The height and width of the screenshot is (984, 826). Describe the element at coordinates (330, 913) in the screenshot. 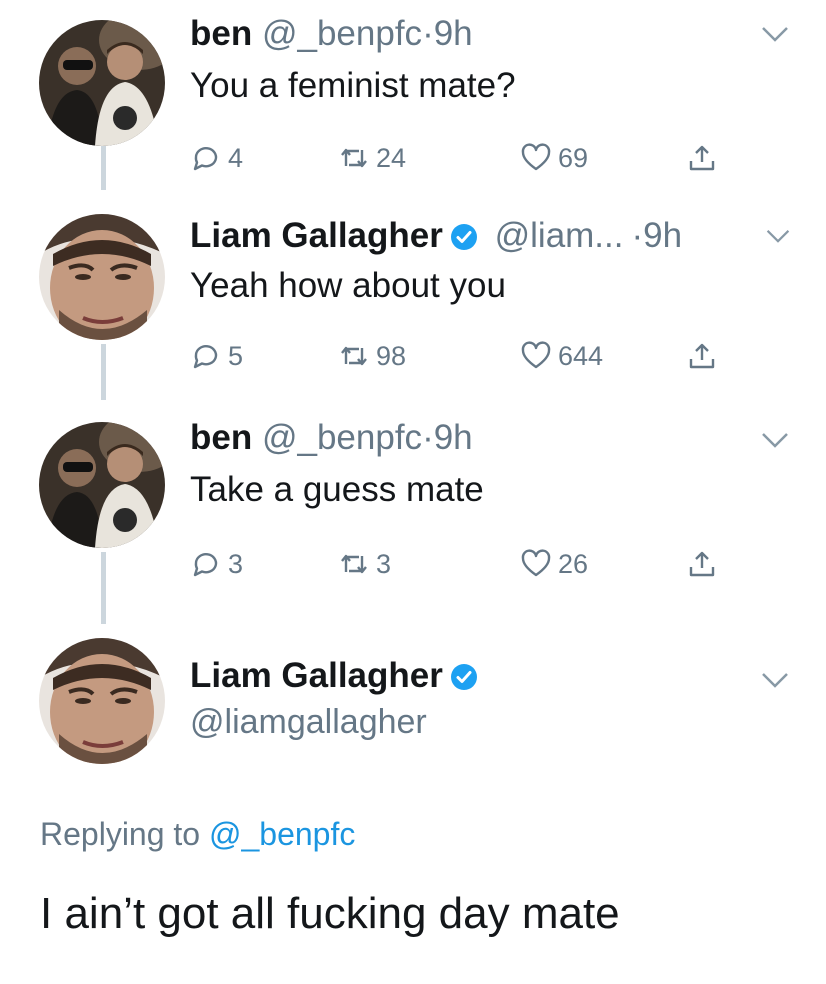

I see `tweet-text: I ain’t got all fucking day mate` at that location.